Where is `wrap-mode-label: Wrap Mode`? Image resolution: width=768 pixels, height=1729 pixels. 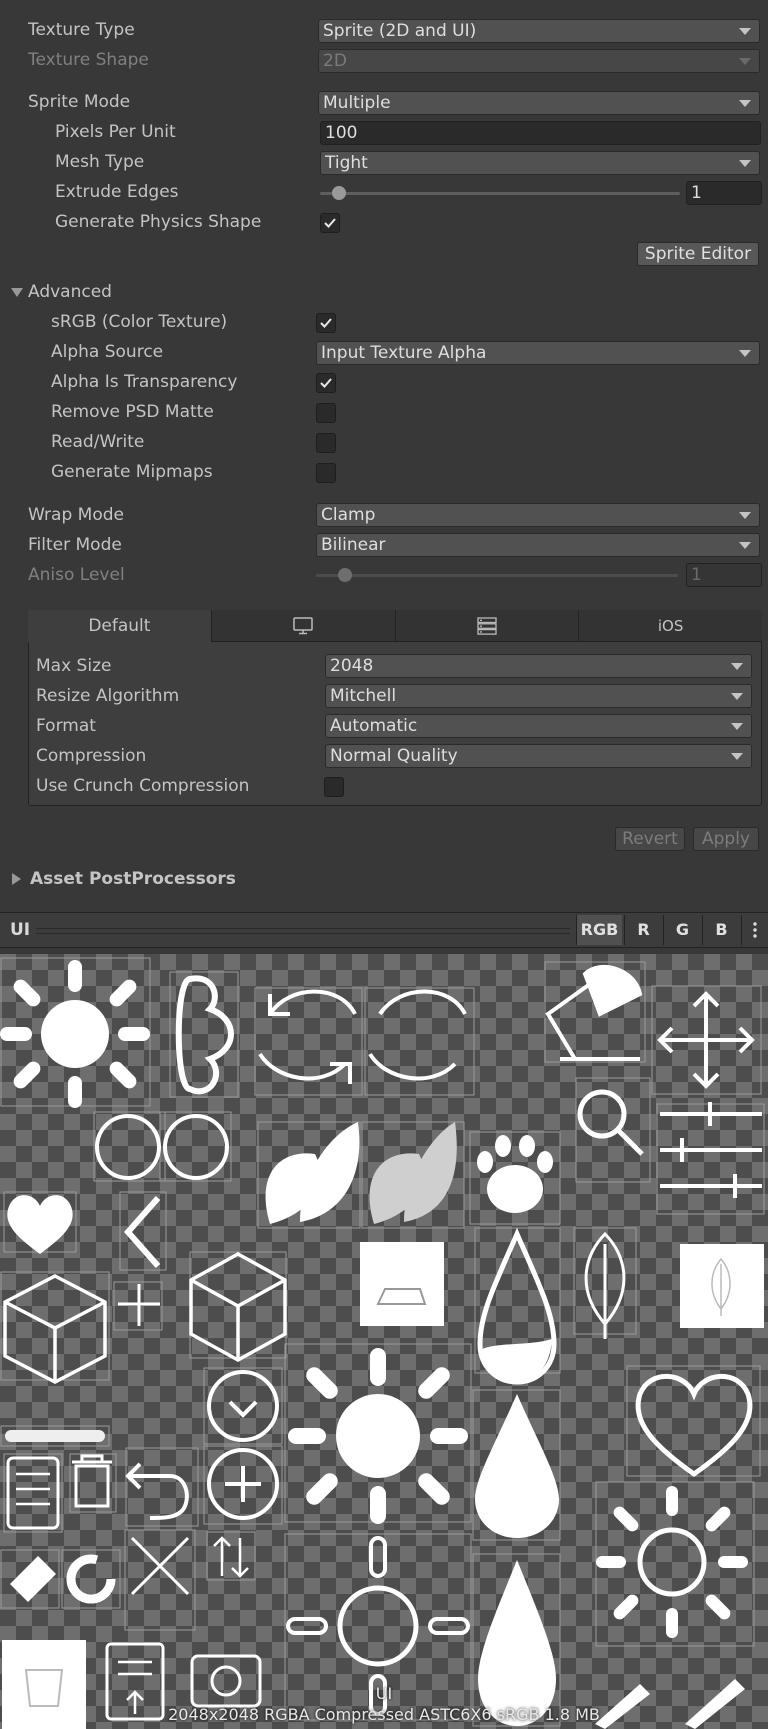 wrap-mode-label: Wrap Mode is located at coordinates (76, 515).